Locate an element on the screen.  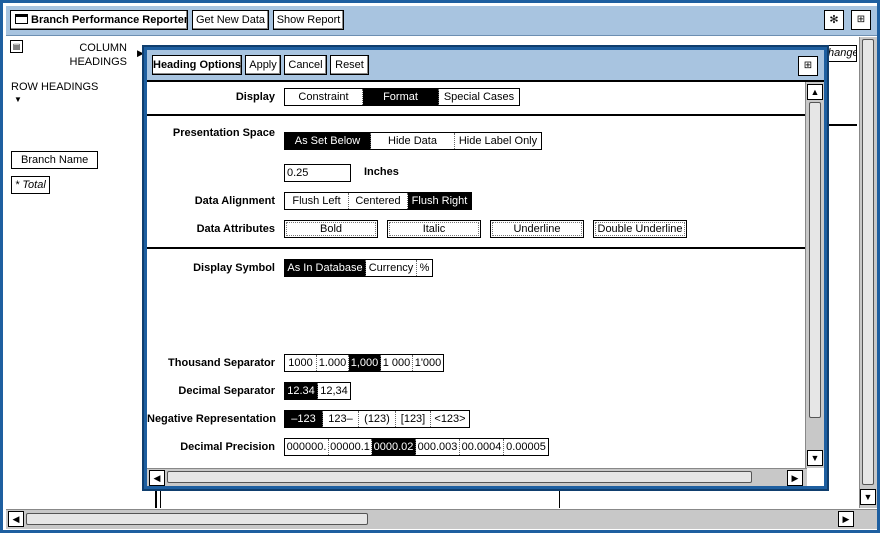
main-vertical-scroll-thumb is located at coordinates (868, 262).